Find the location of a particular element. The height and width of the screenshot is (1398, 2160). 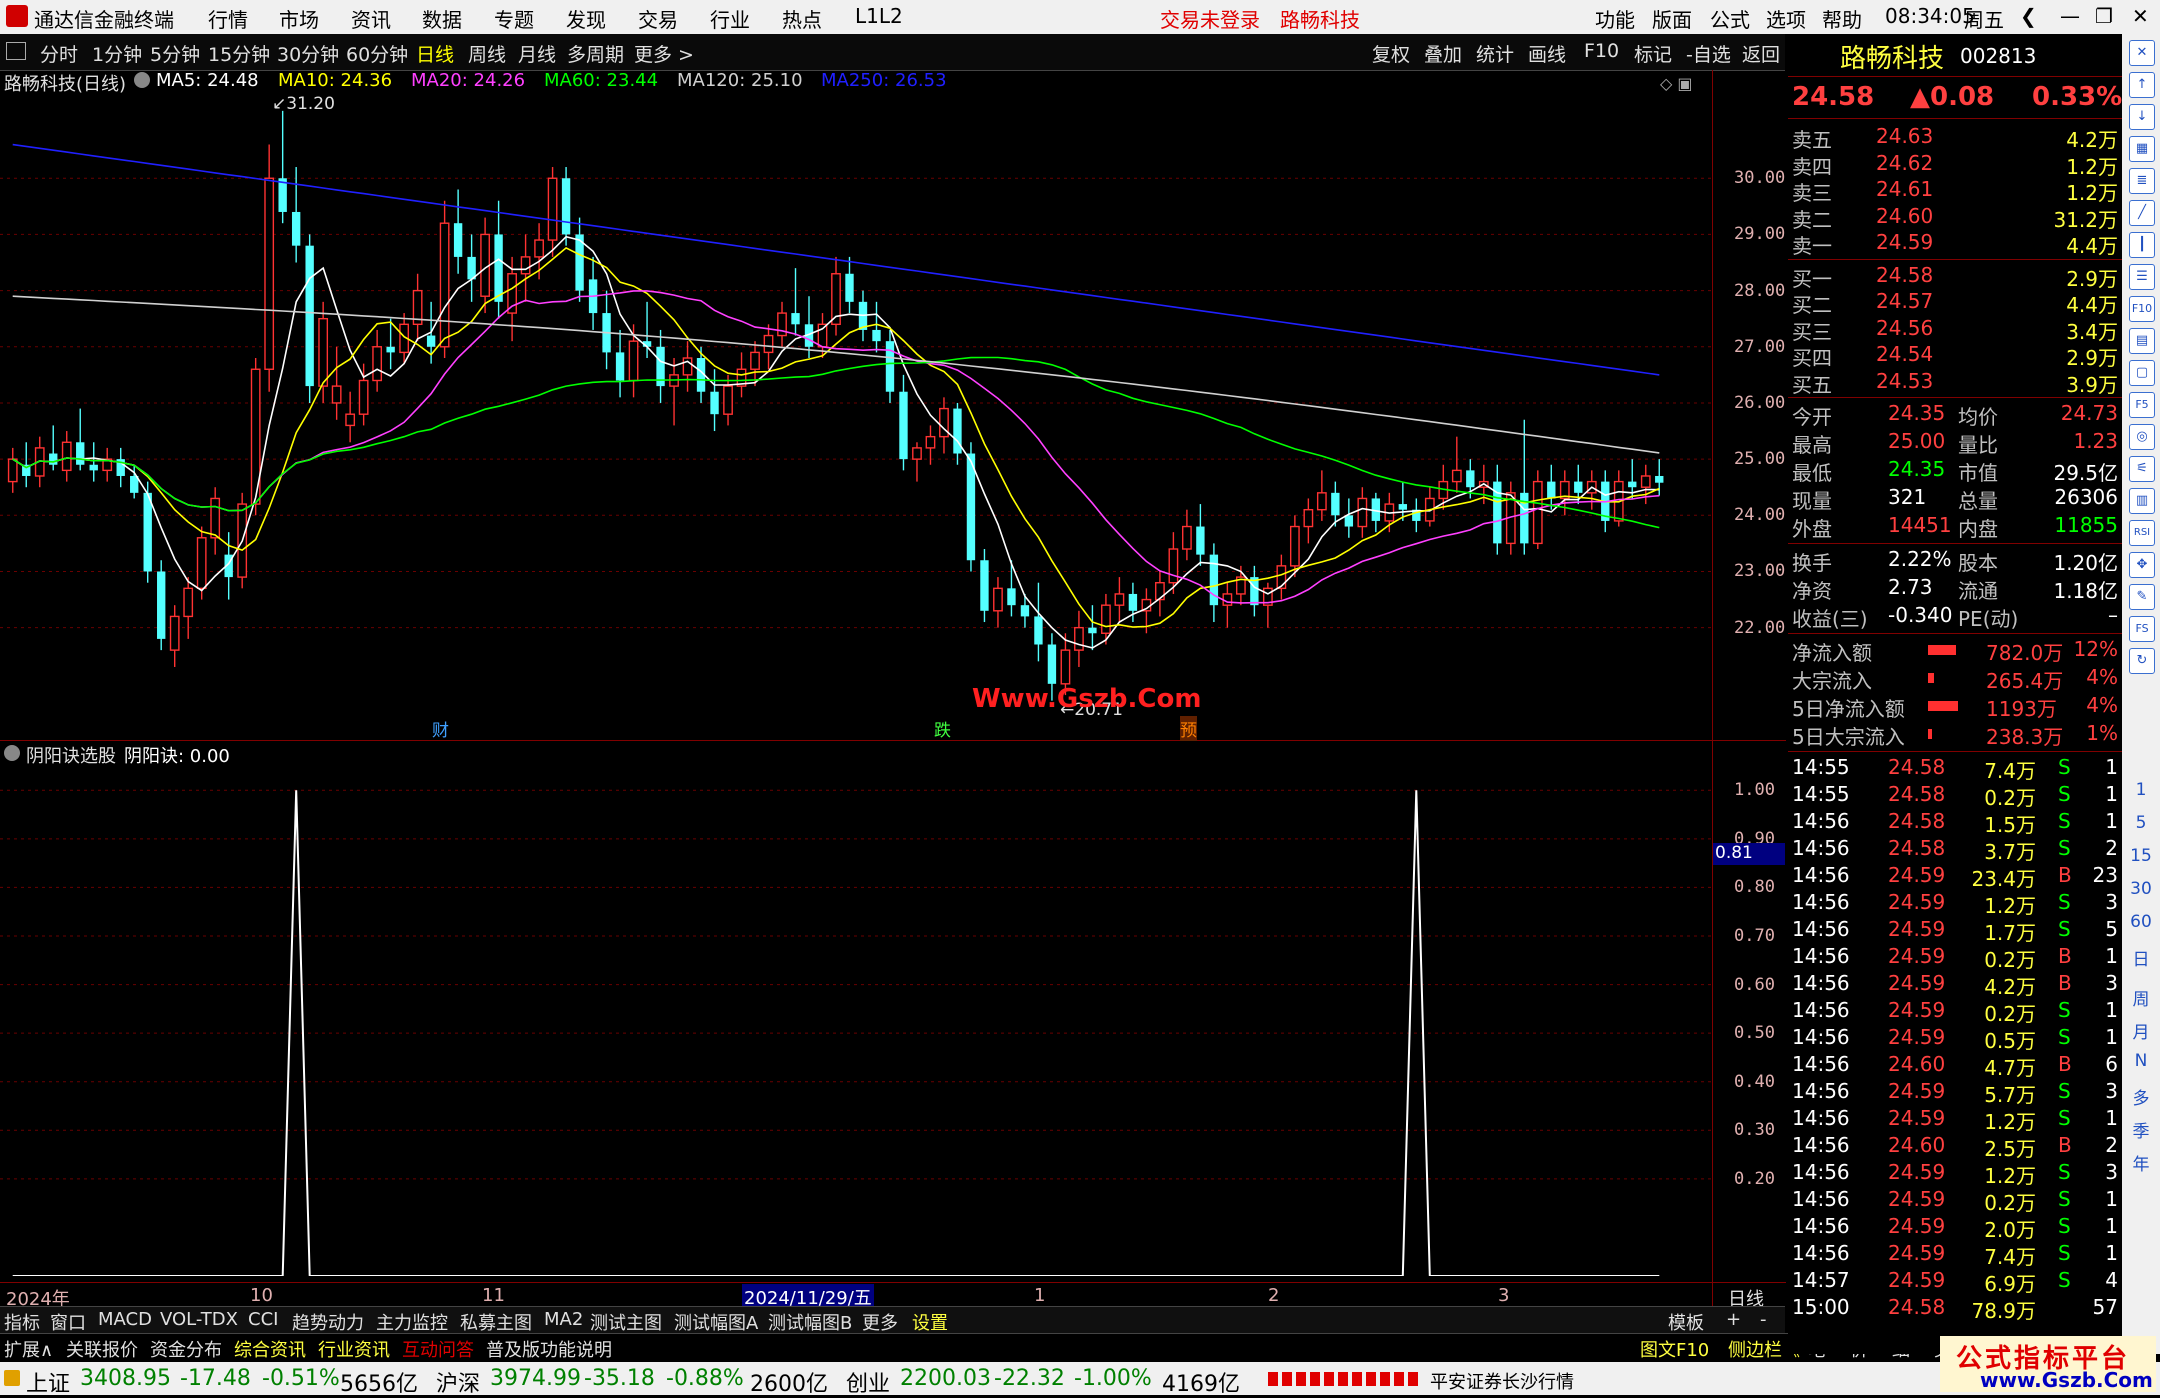

side-period-10: 季 is located at coordinates (2141, 1129).